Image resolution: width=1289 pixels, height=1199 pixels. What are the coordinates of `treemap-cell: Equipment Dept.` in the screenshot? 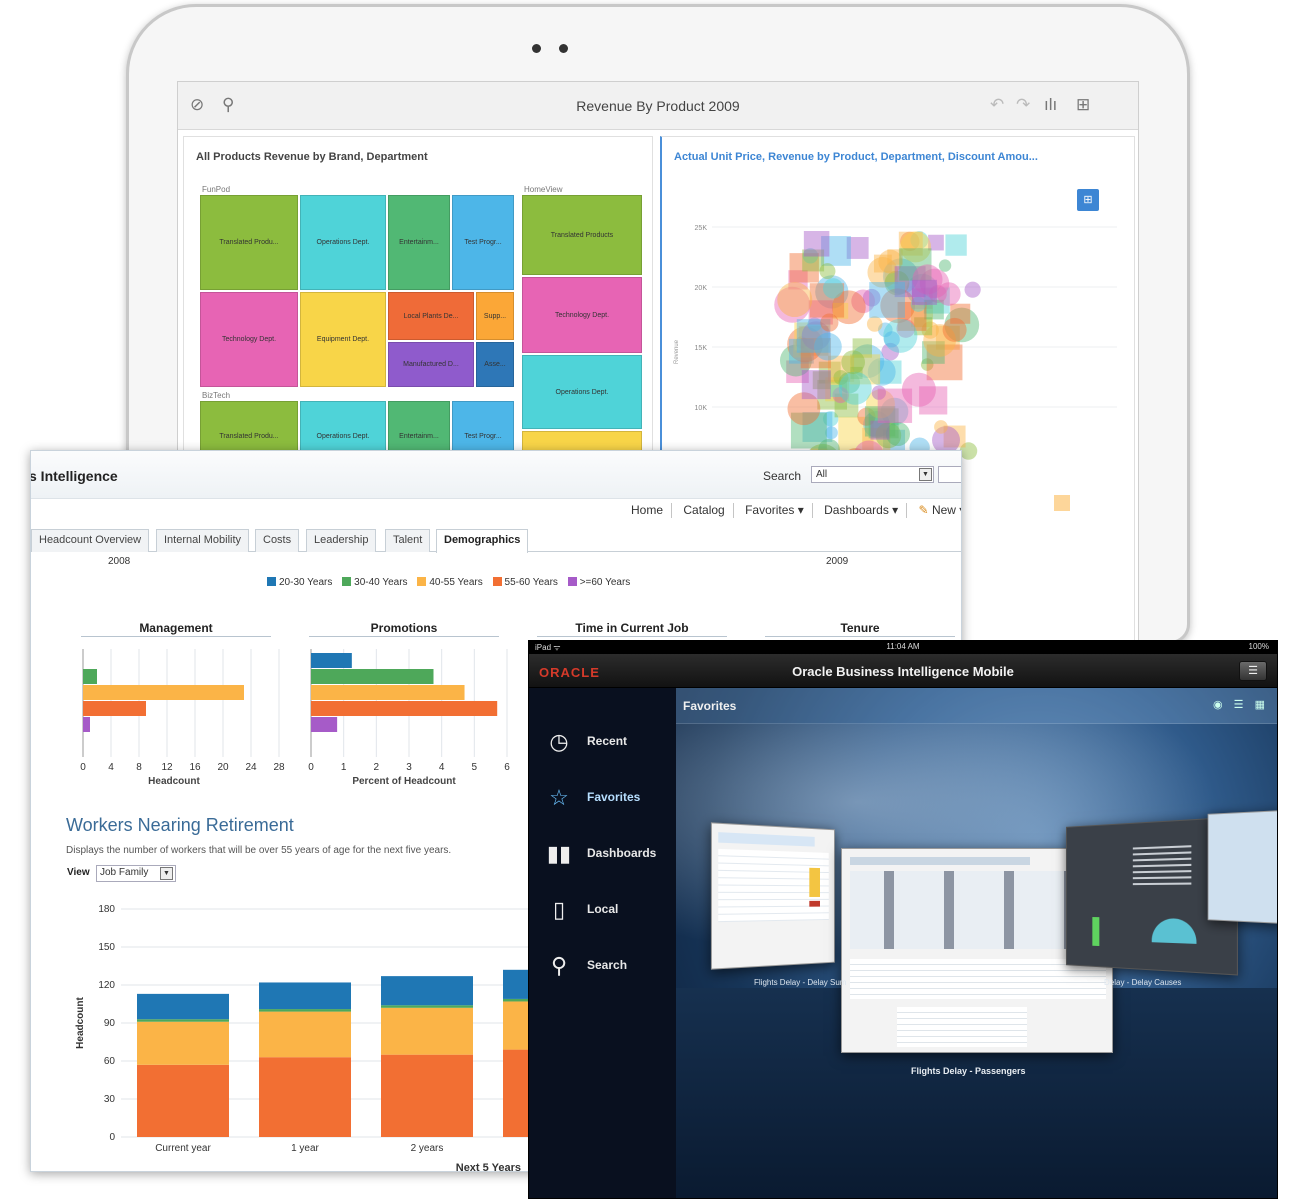 It's located at (343, 339).